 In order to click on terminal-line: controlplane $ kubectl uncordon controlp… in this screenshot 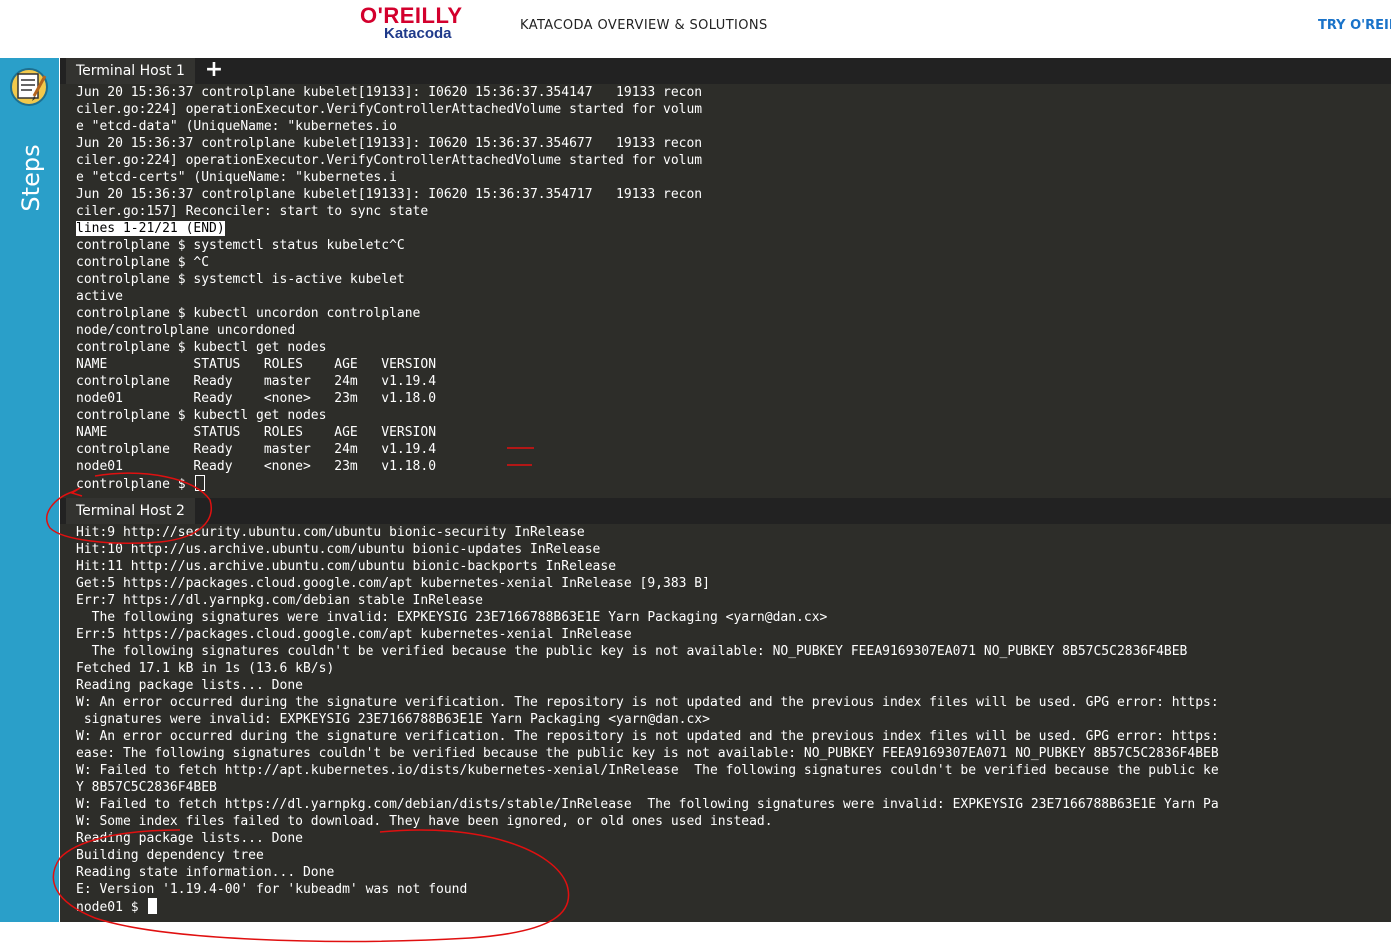, I will do `click(248, 313)`.